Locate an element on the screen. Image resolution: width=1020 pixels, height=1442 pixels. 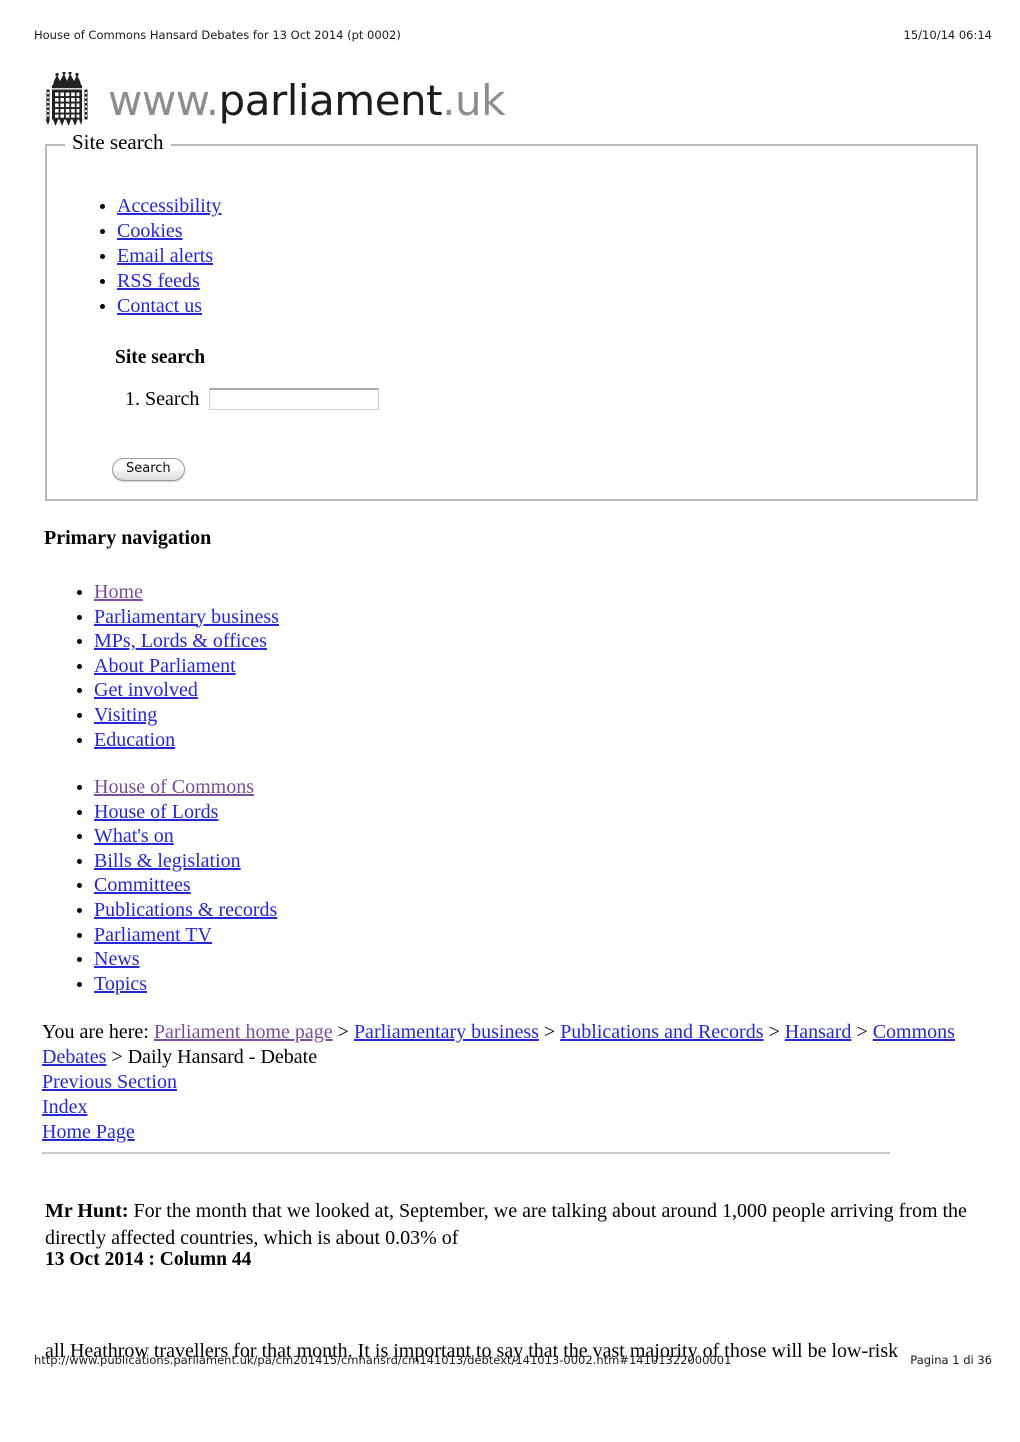
nav-item-home: Home is located at coordinates (118, 592).